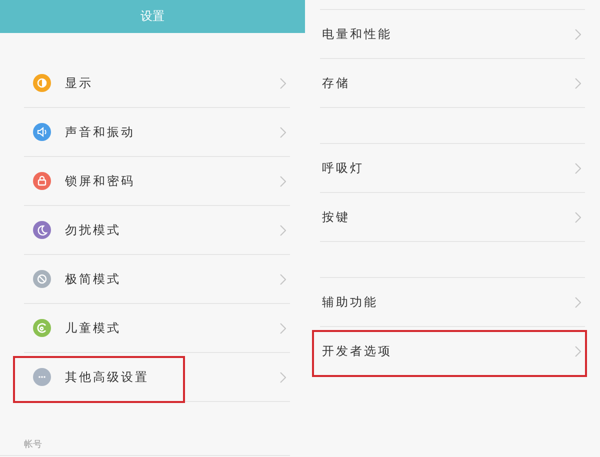 The width and height of the screenshot is (600, 457). What do you see at coordinates (452, 168) in the screenshot?
I see `settings-row: 呼吸灯` at bounding box center [452, 168].